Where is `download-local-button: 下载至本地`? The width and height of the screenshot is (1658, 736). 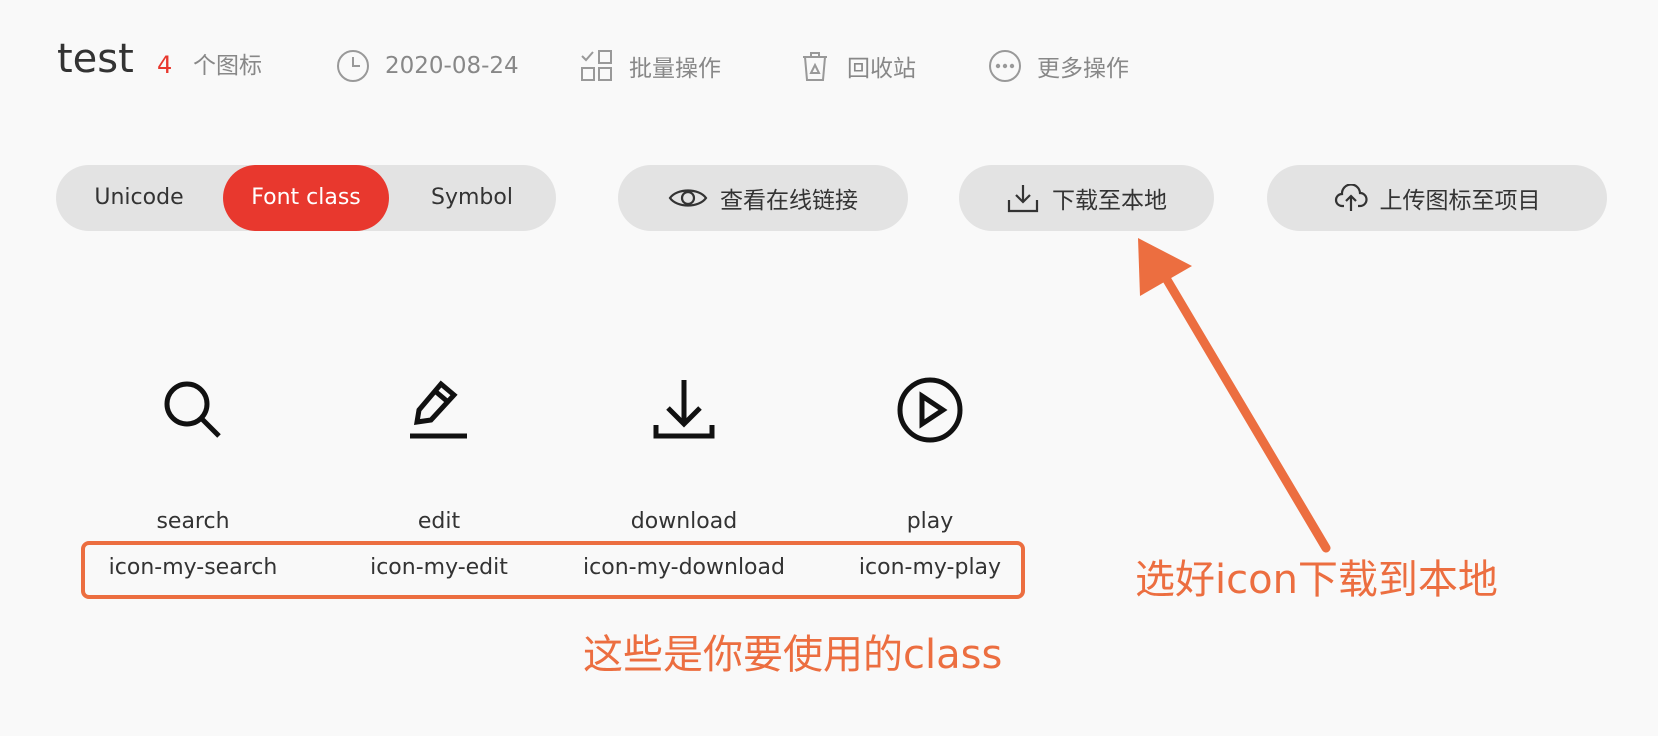
download-local-button: 下载至本地 is located at coordinates (1086, 198).